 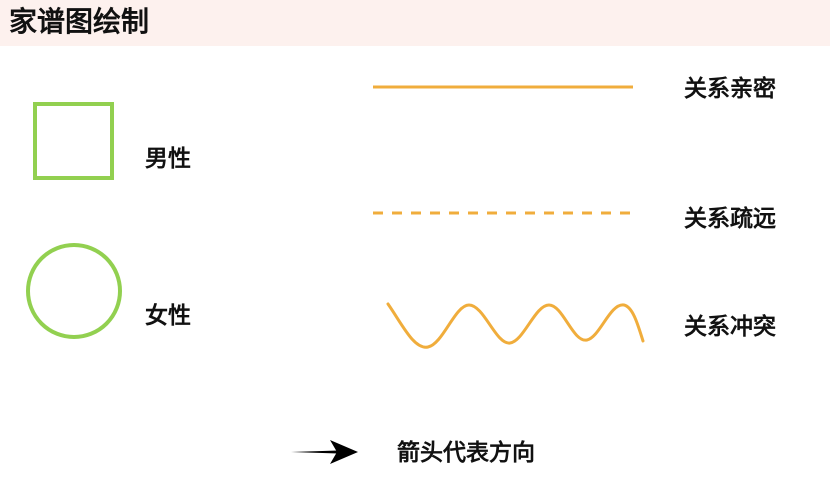 I want to click on arrow-icon, so click(x=324, y=452).